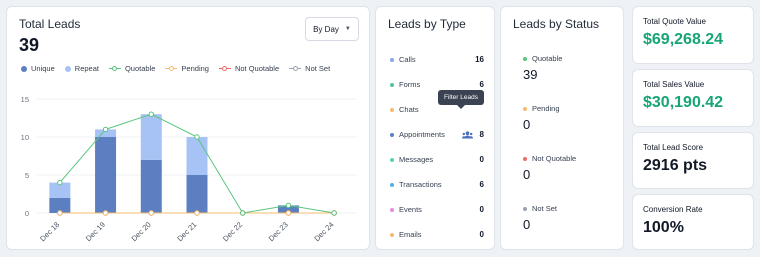  What do you see at coordinates (683, 102) in the screenshot?
I see `total-sales-value: $30,190.42` at bounding box center [683, 102].